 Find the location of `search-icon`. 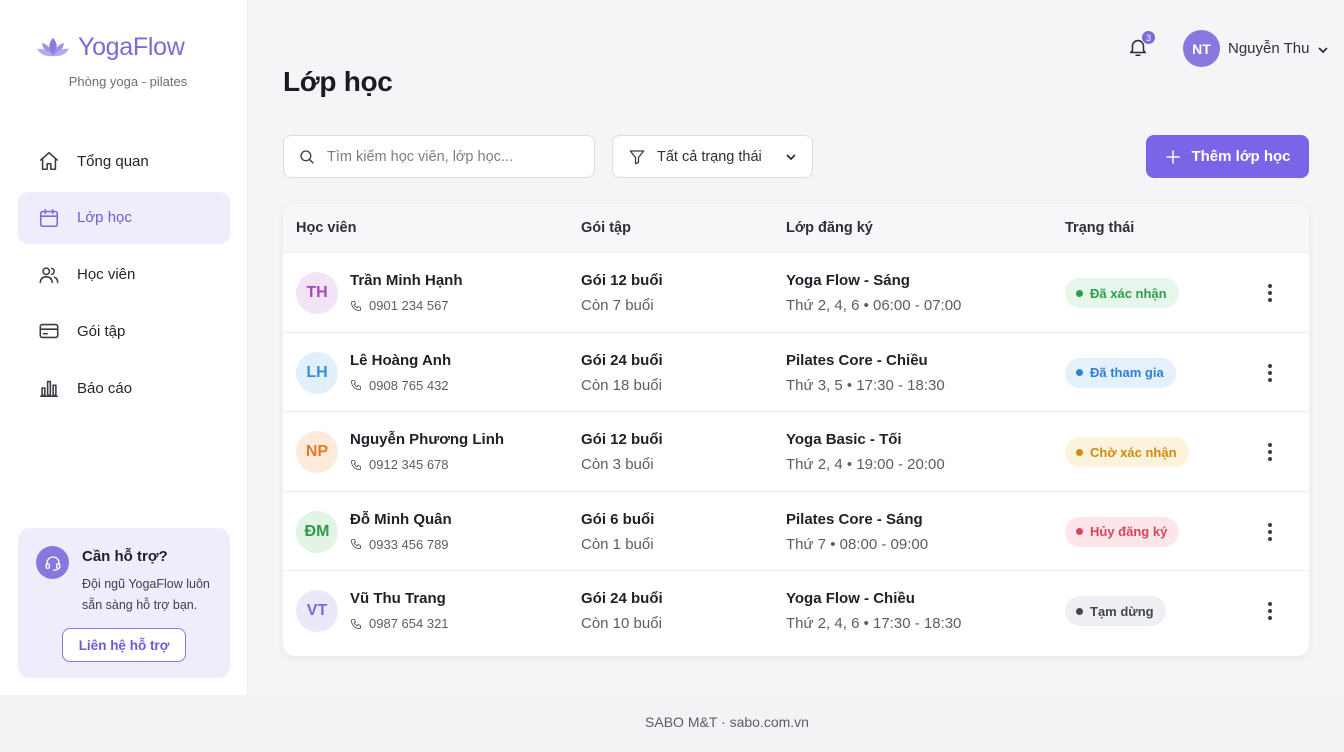

search-icon is located at coordinates (307, 156).